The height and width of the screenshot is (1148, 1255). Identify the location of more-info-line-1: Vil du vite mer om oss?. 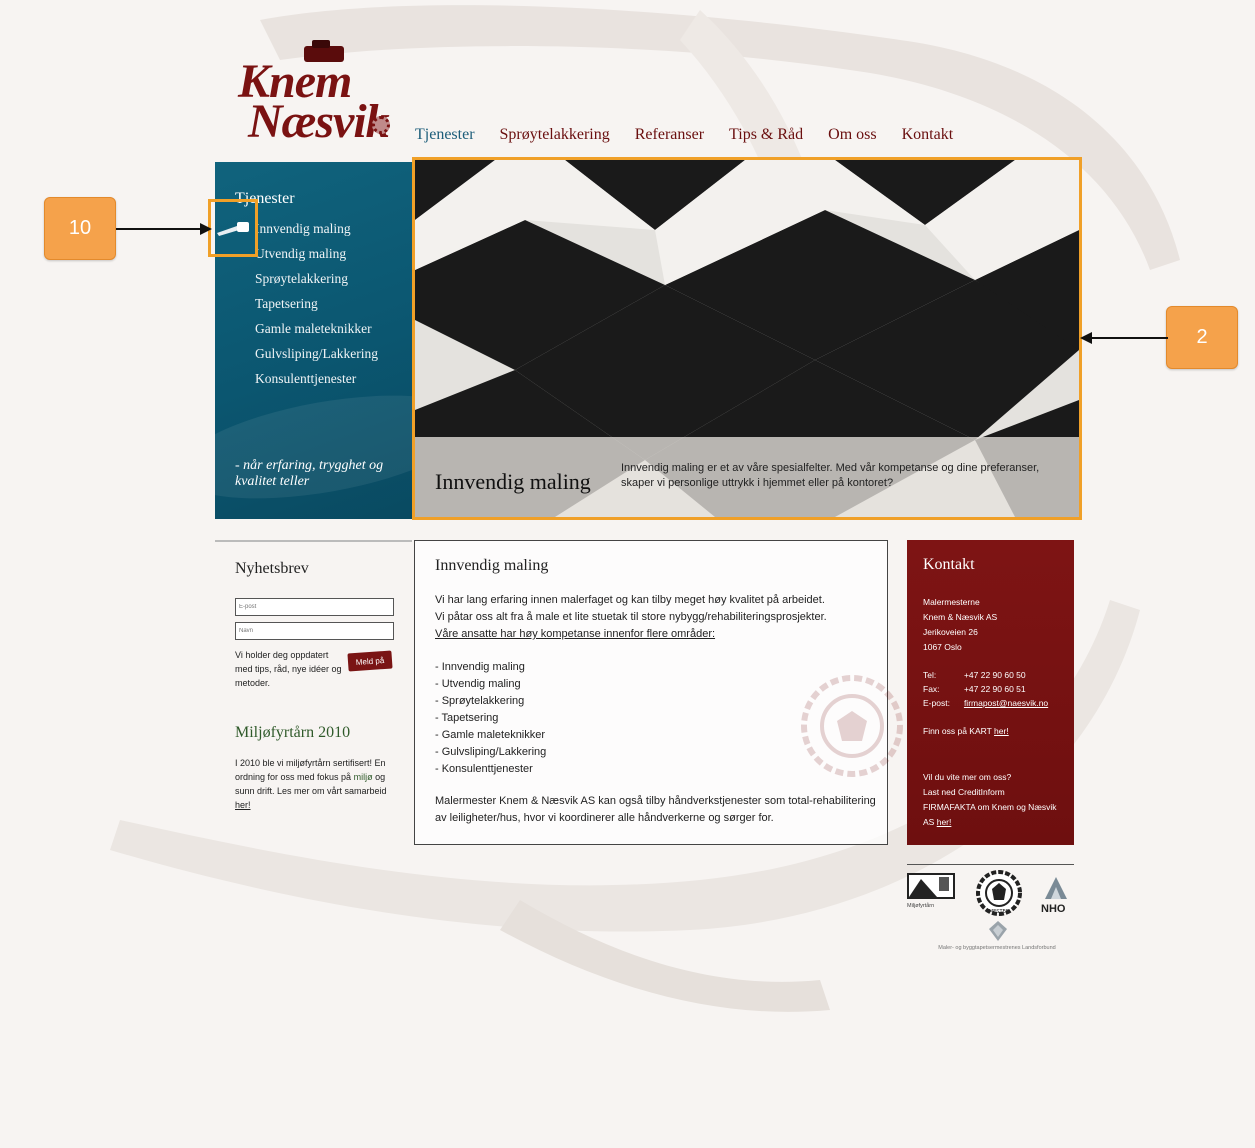
(967, 777).